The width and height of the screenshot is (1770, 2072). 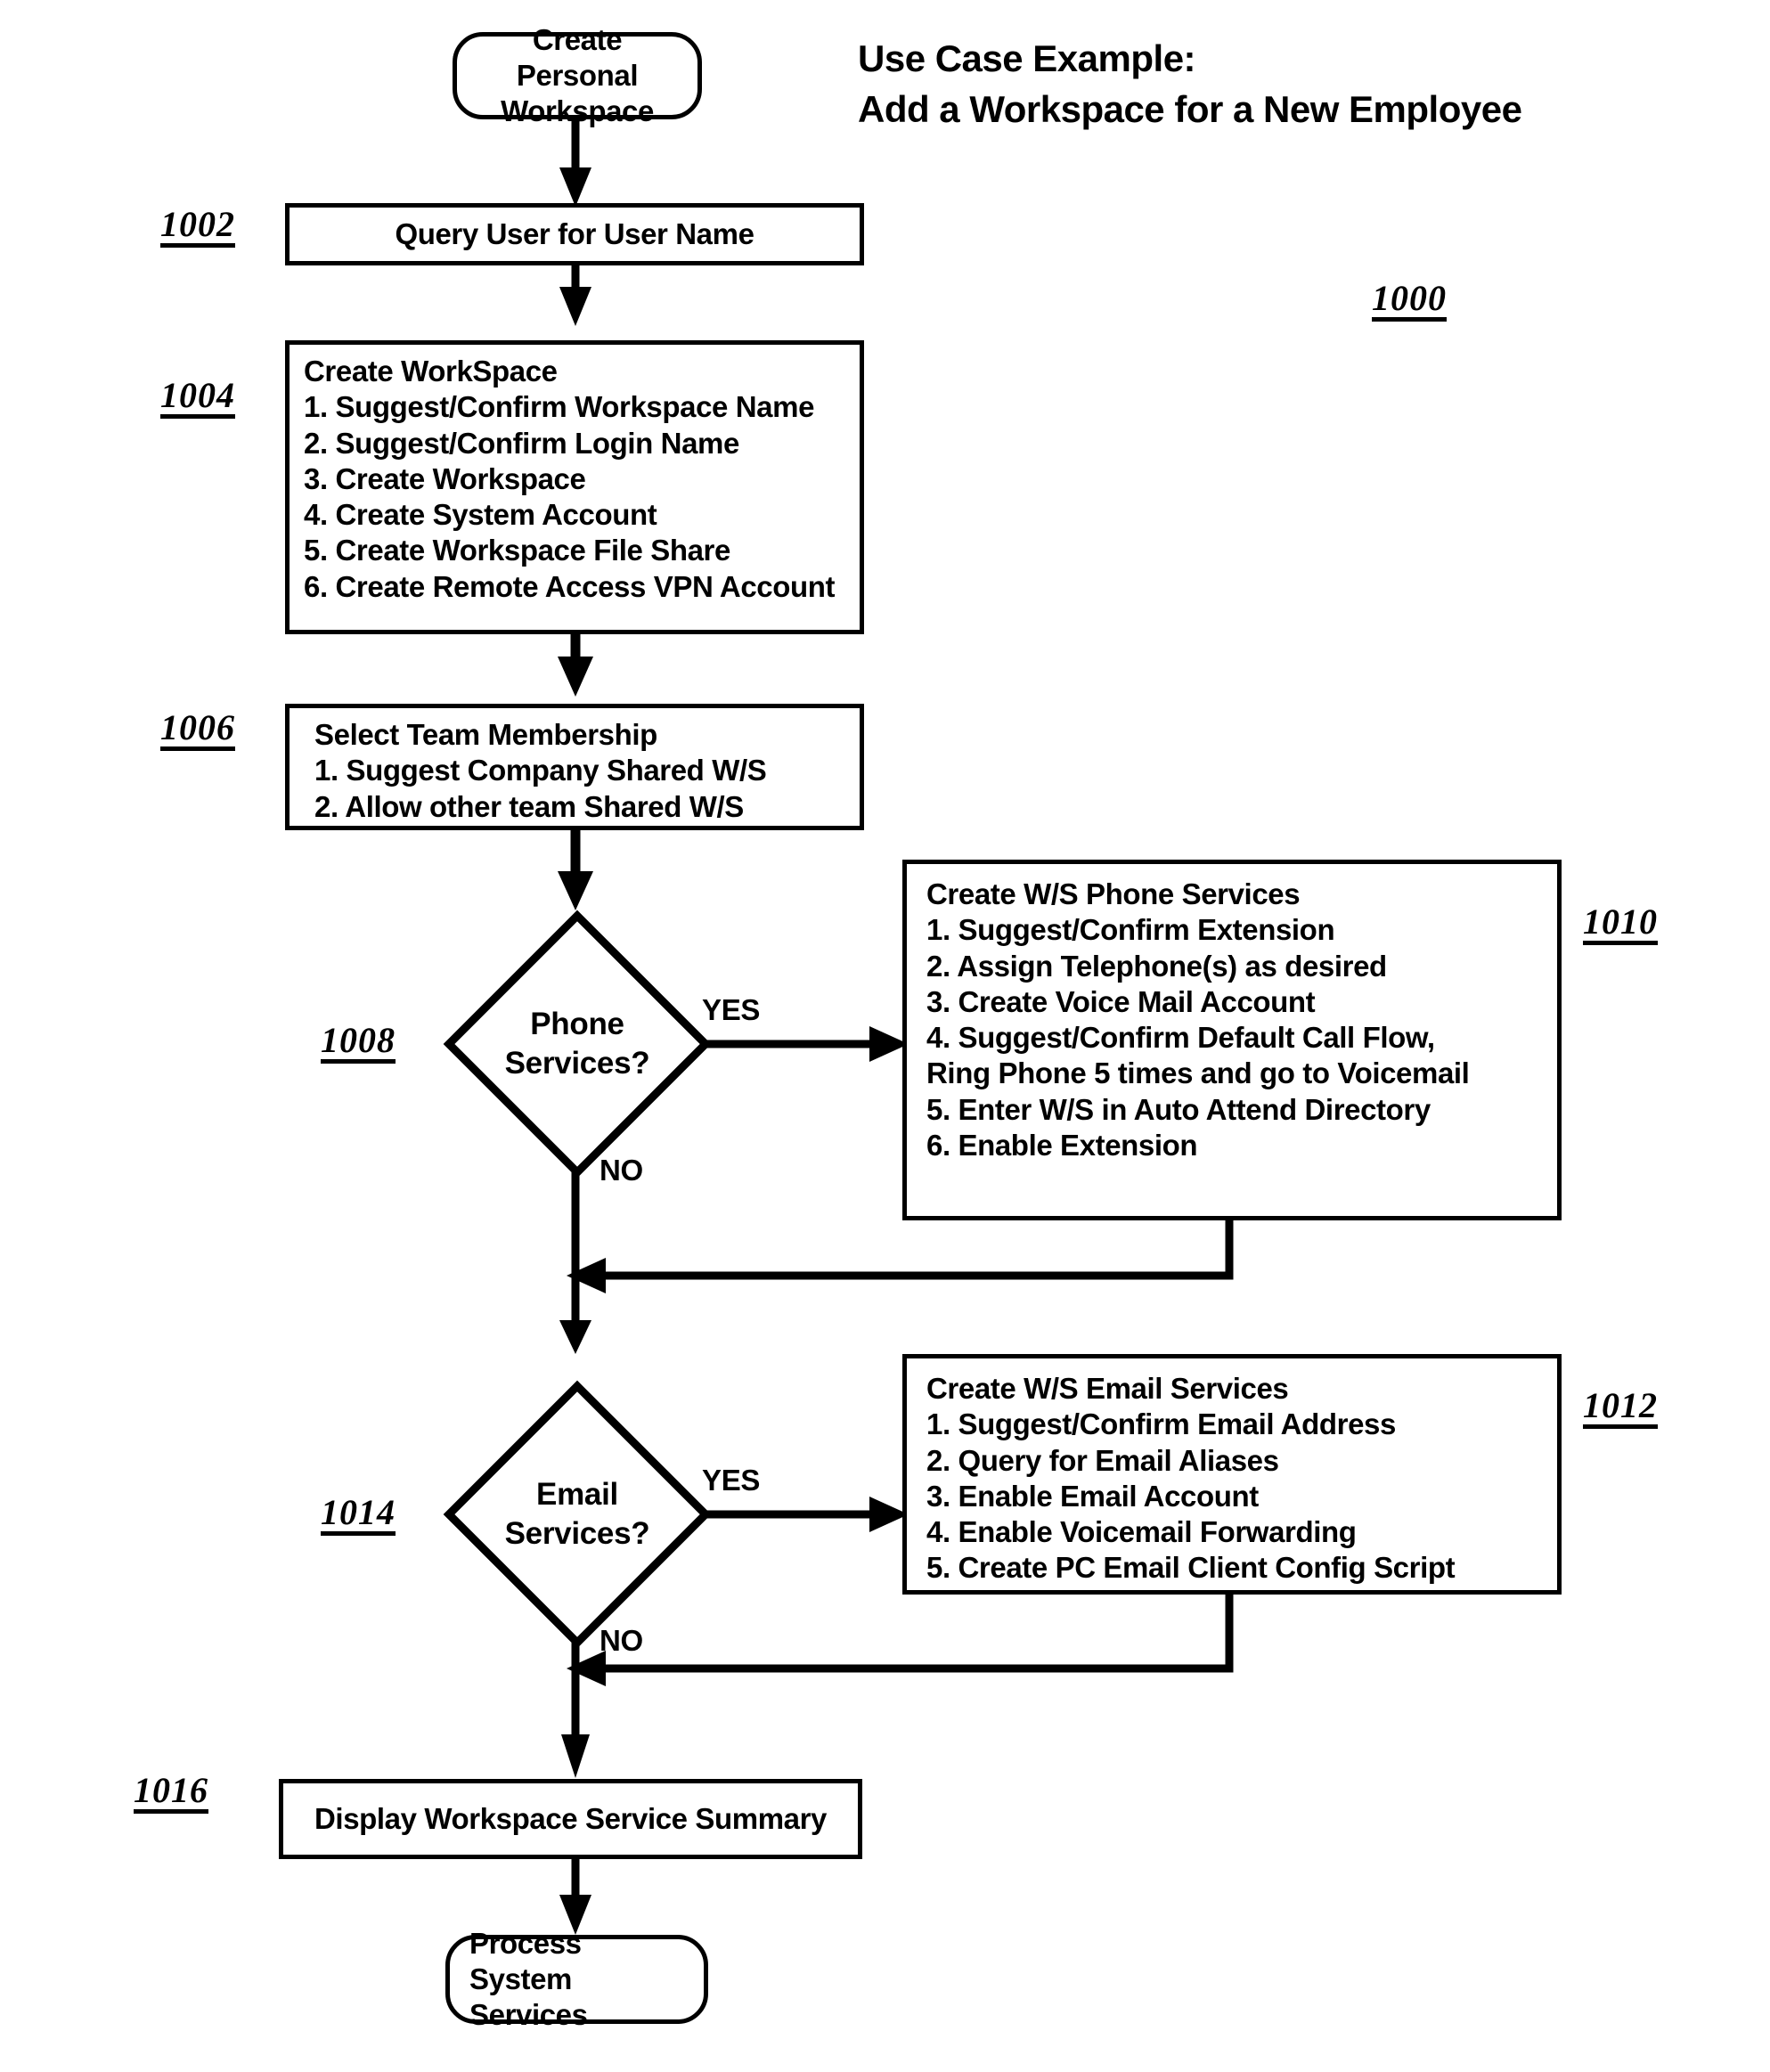 I want to click on figure-reference-1000: 1000, so click(x=1410, y=301).